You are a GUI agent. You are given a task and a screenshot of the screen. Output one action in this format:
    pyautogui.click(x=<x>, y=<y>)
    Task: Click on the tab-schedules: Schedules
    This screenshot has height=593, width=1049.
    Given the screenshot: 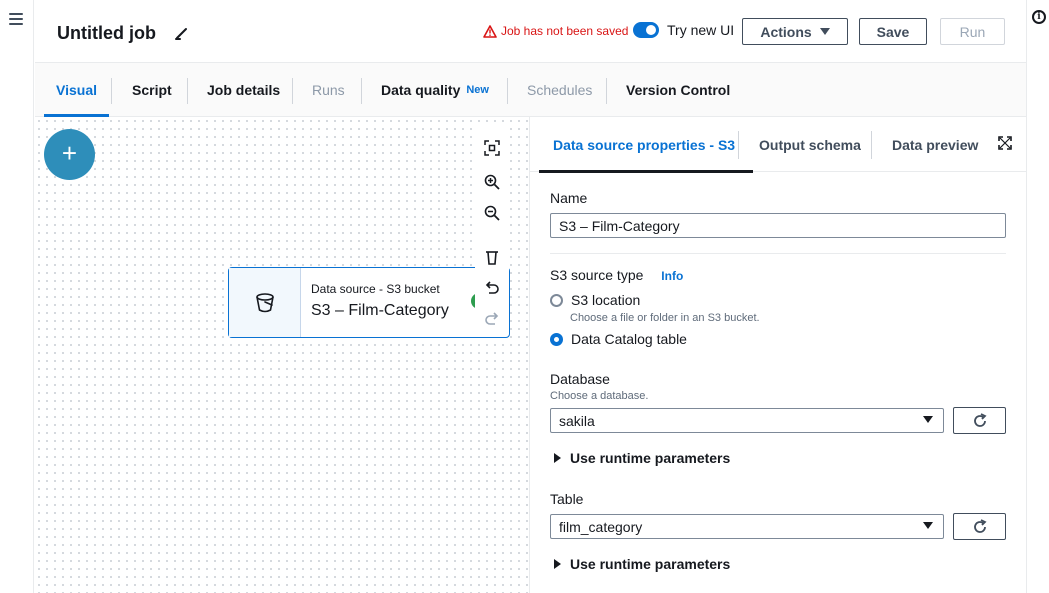 What is the action you would take?
    pyautogui.click(x=559, y=89)
    